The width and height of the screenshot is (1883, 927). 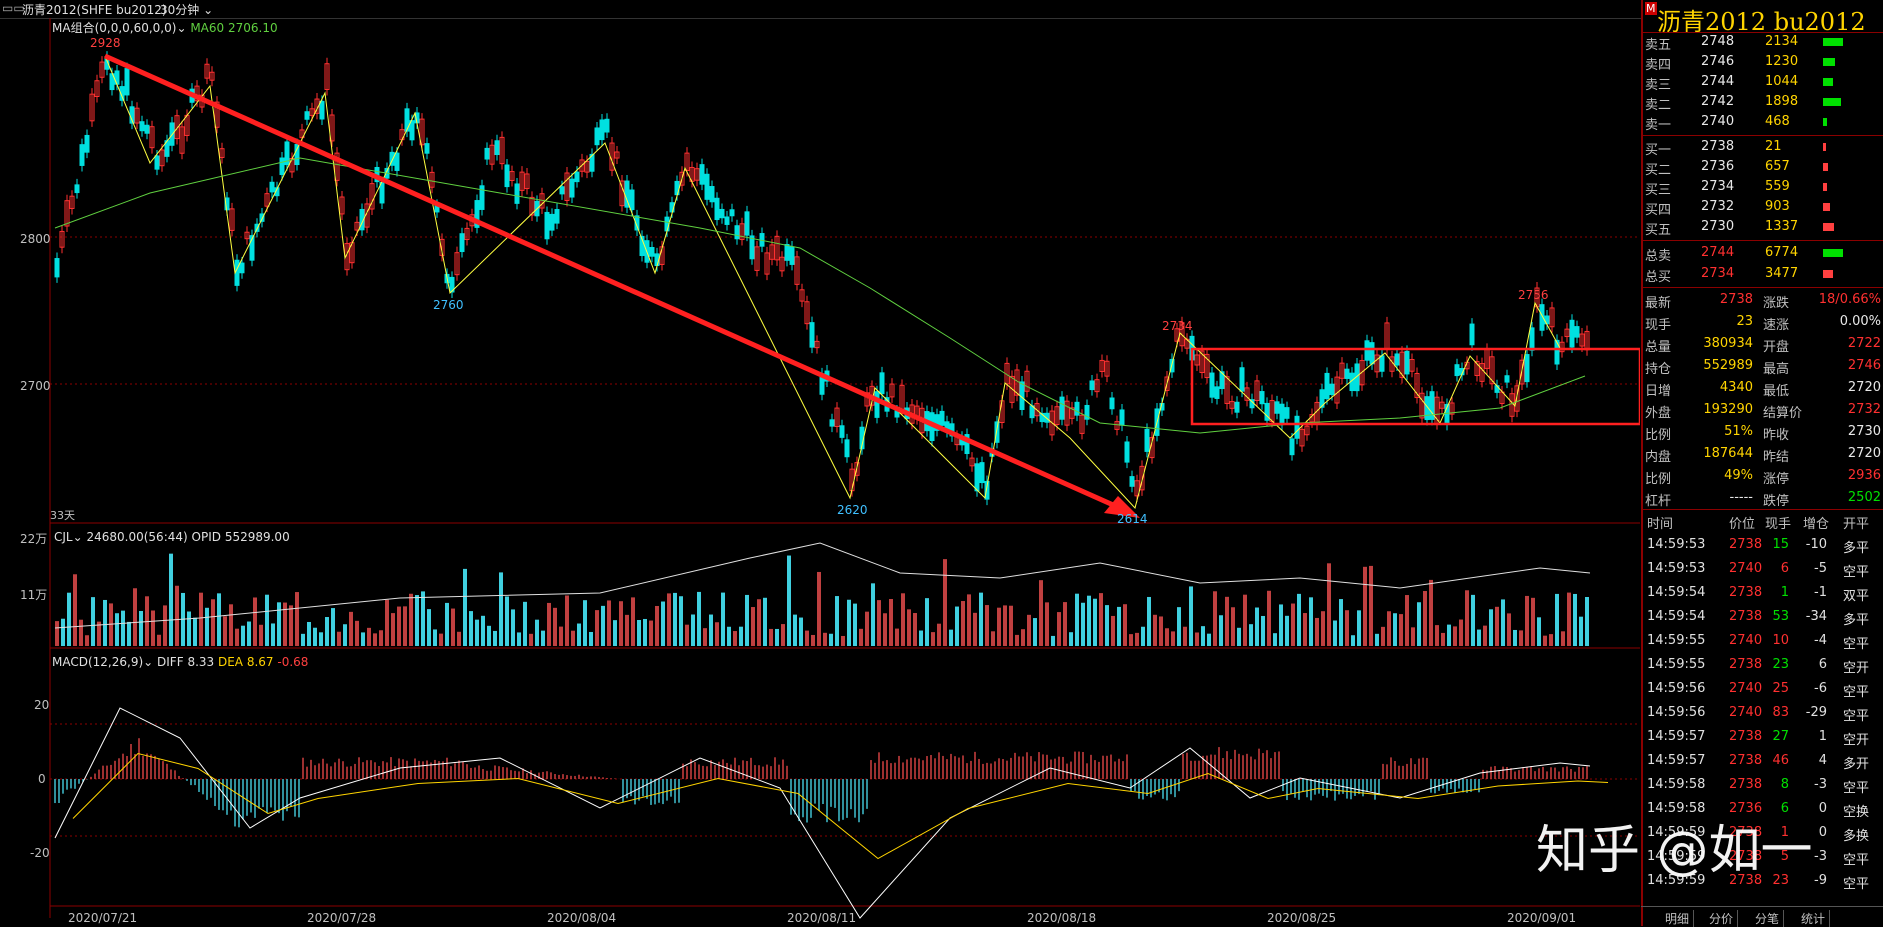 What do you see at coordinates (1744, 321) in the screenshot?
I see `stat-value: 23` at bounding box center [1744, 321].